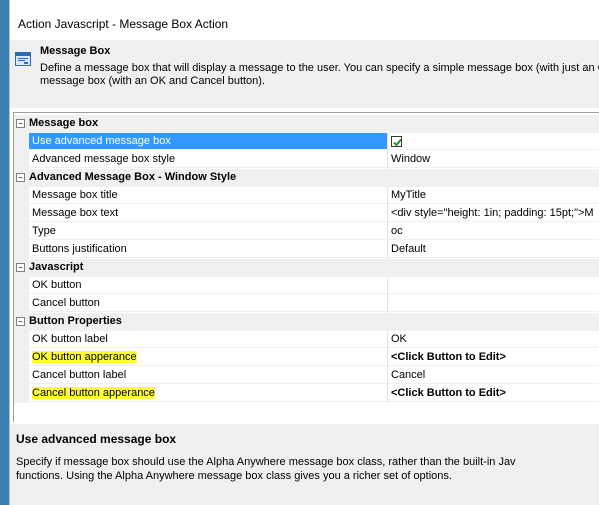 The image size is (599, 505). I want to click on category-button-properties: − Button Properties, so click(306, 322).